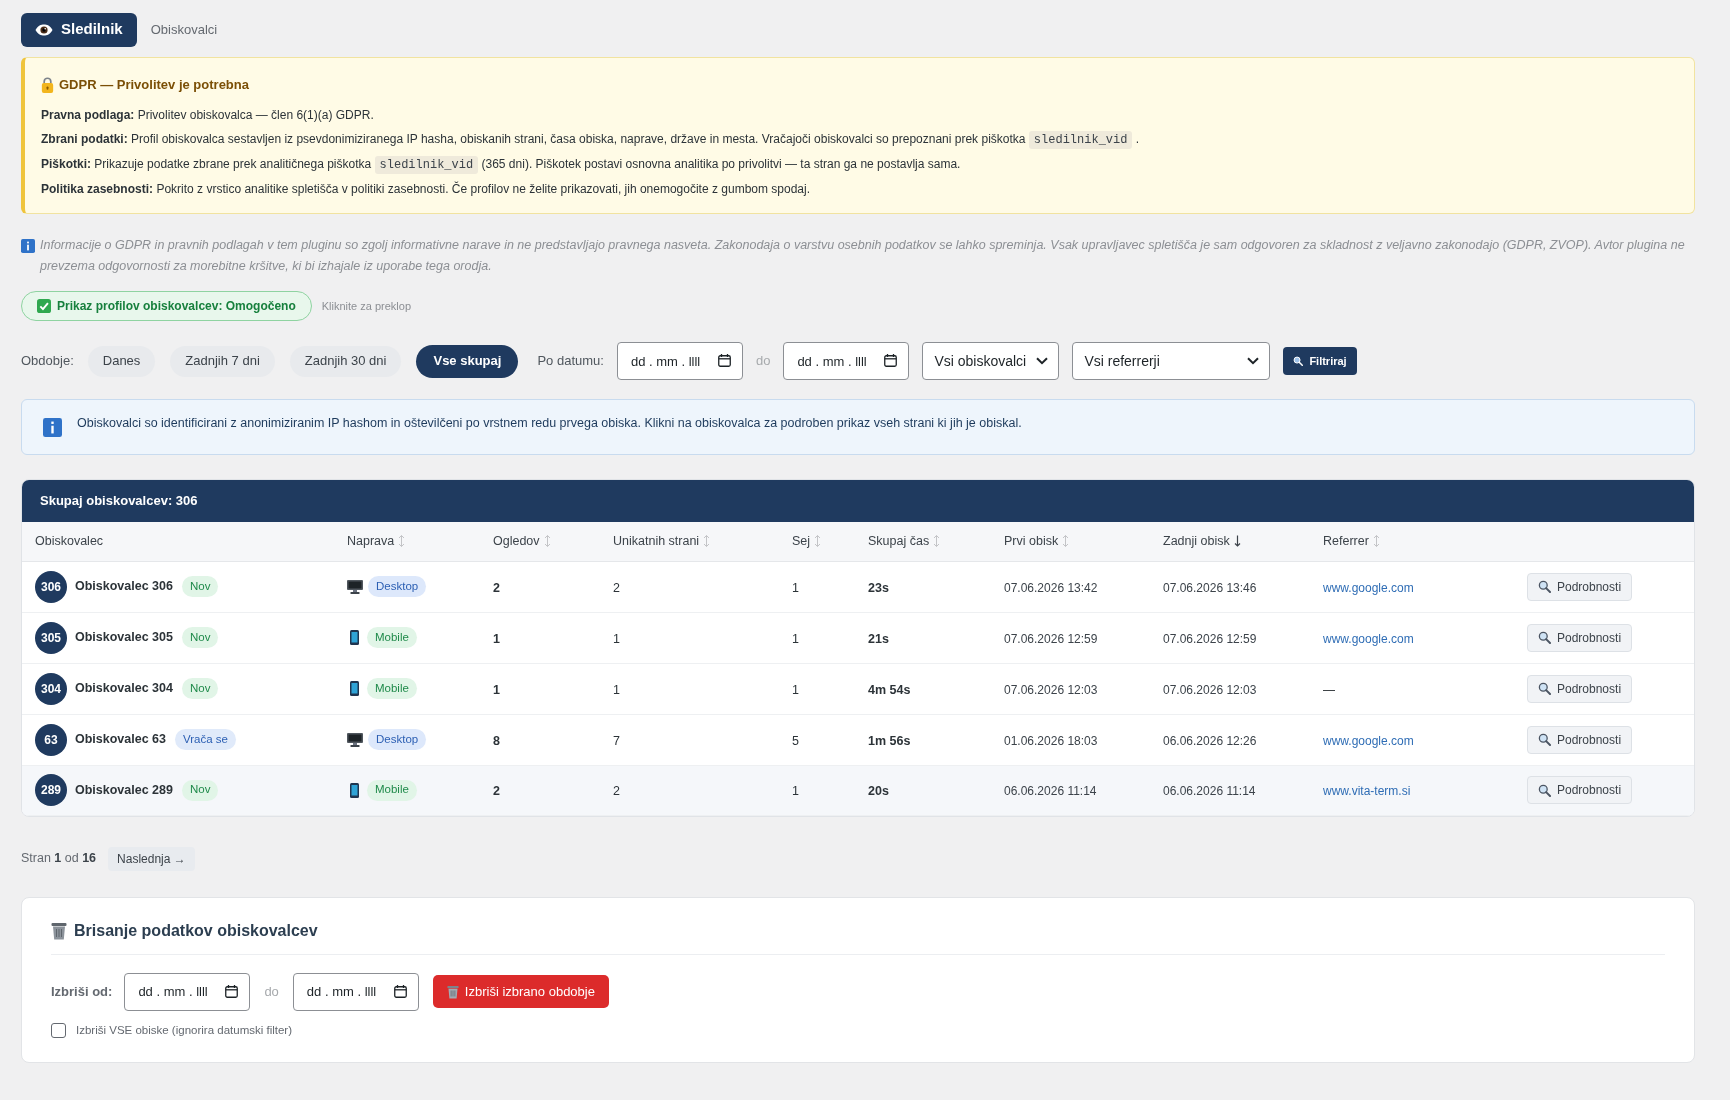  What do you see at coordinates (1329, 689) in the screenshot?
I see `referrer-empty: —` at bounding box center [1329, 689].